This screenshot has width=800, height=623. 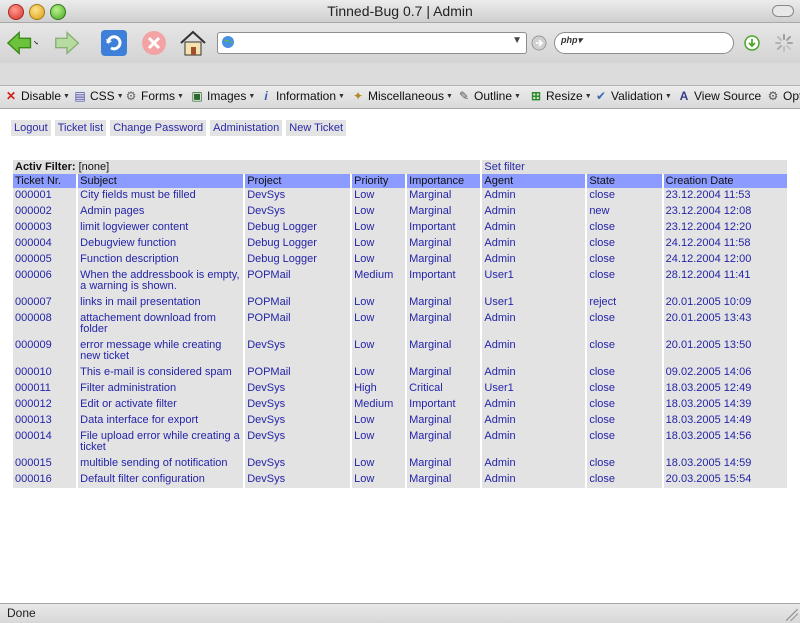 I want to click on url-input, so click(x=370, y=43).